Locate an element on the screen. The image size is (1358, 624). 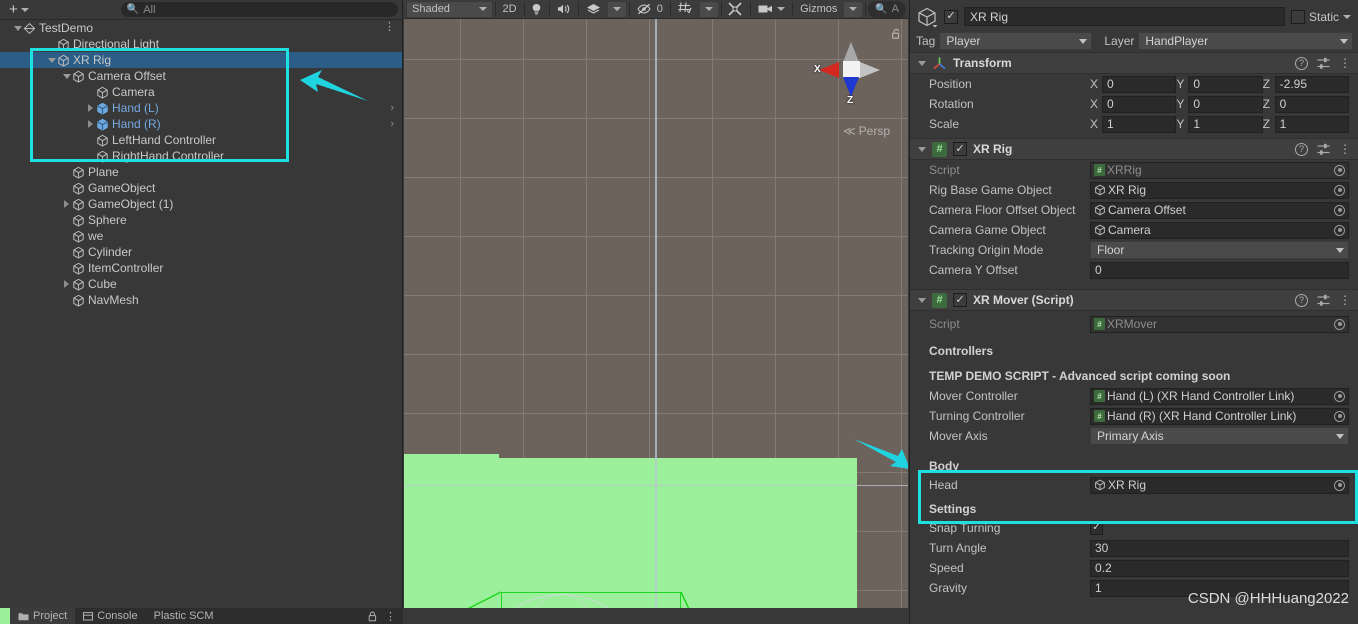
hierarchy-item-gameobject: GameObject is located at coordinates (201, 188).